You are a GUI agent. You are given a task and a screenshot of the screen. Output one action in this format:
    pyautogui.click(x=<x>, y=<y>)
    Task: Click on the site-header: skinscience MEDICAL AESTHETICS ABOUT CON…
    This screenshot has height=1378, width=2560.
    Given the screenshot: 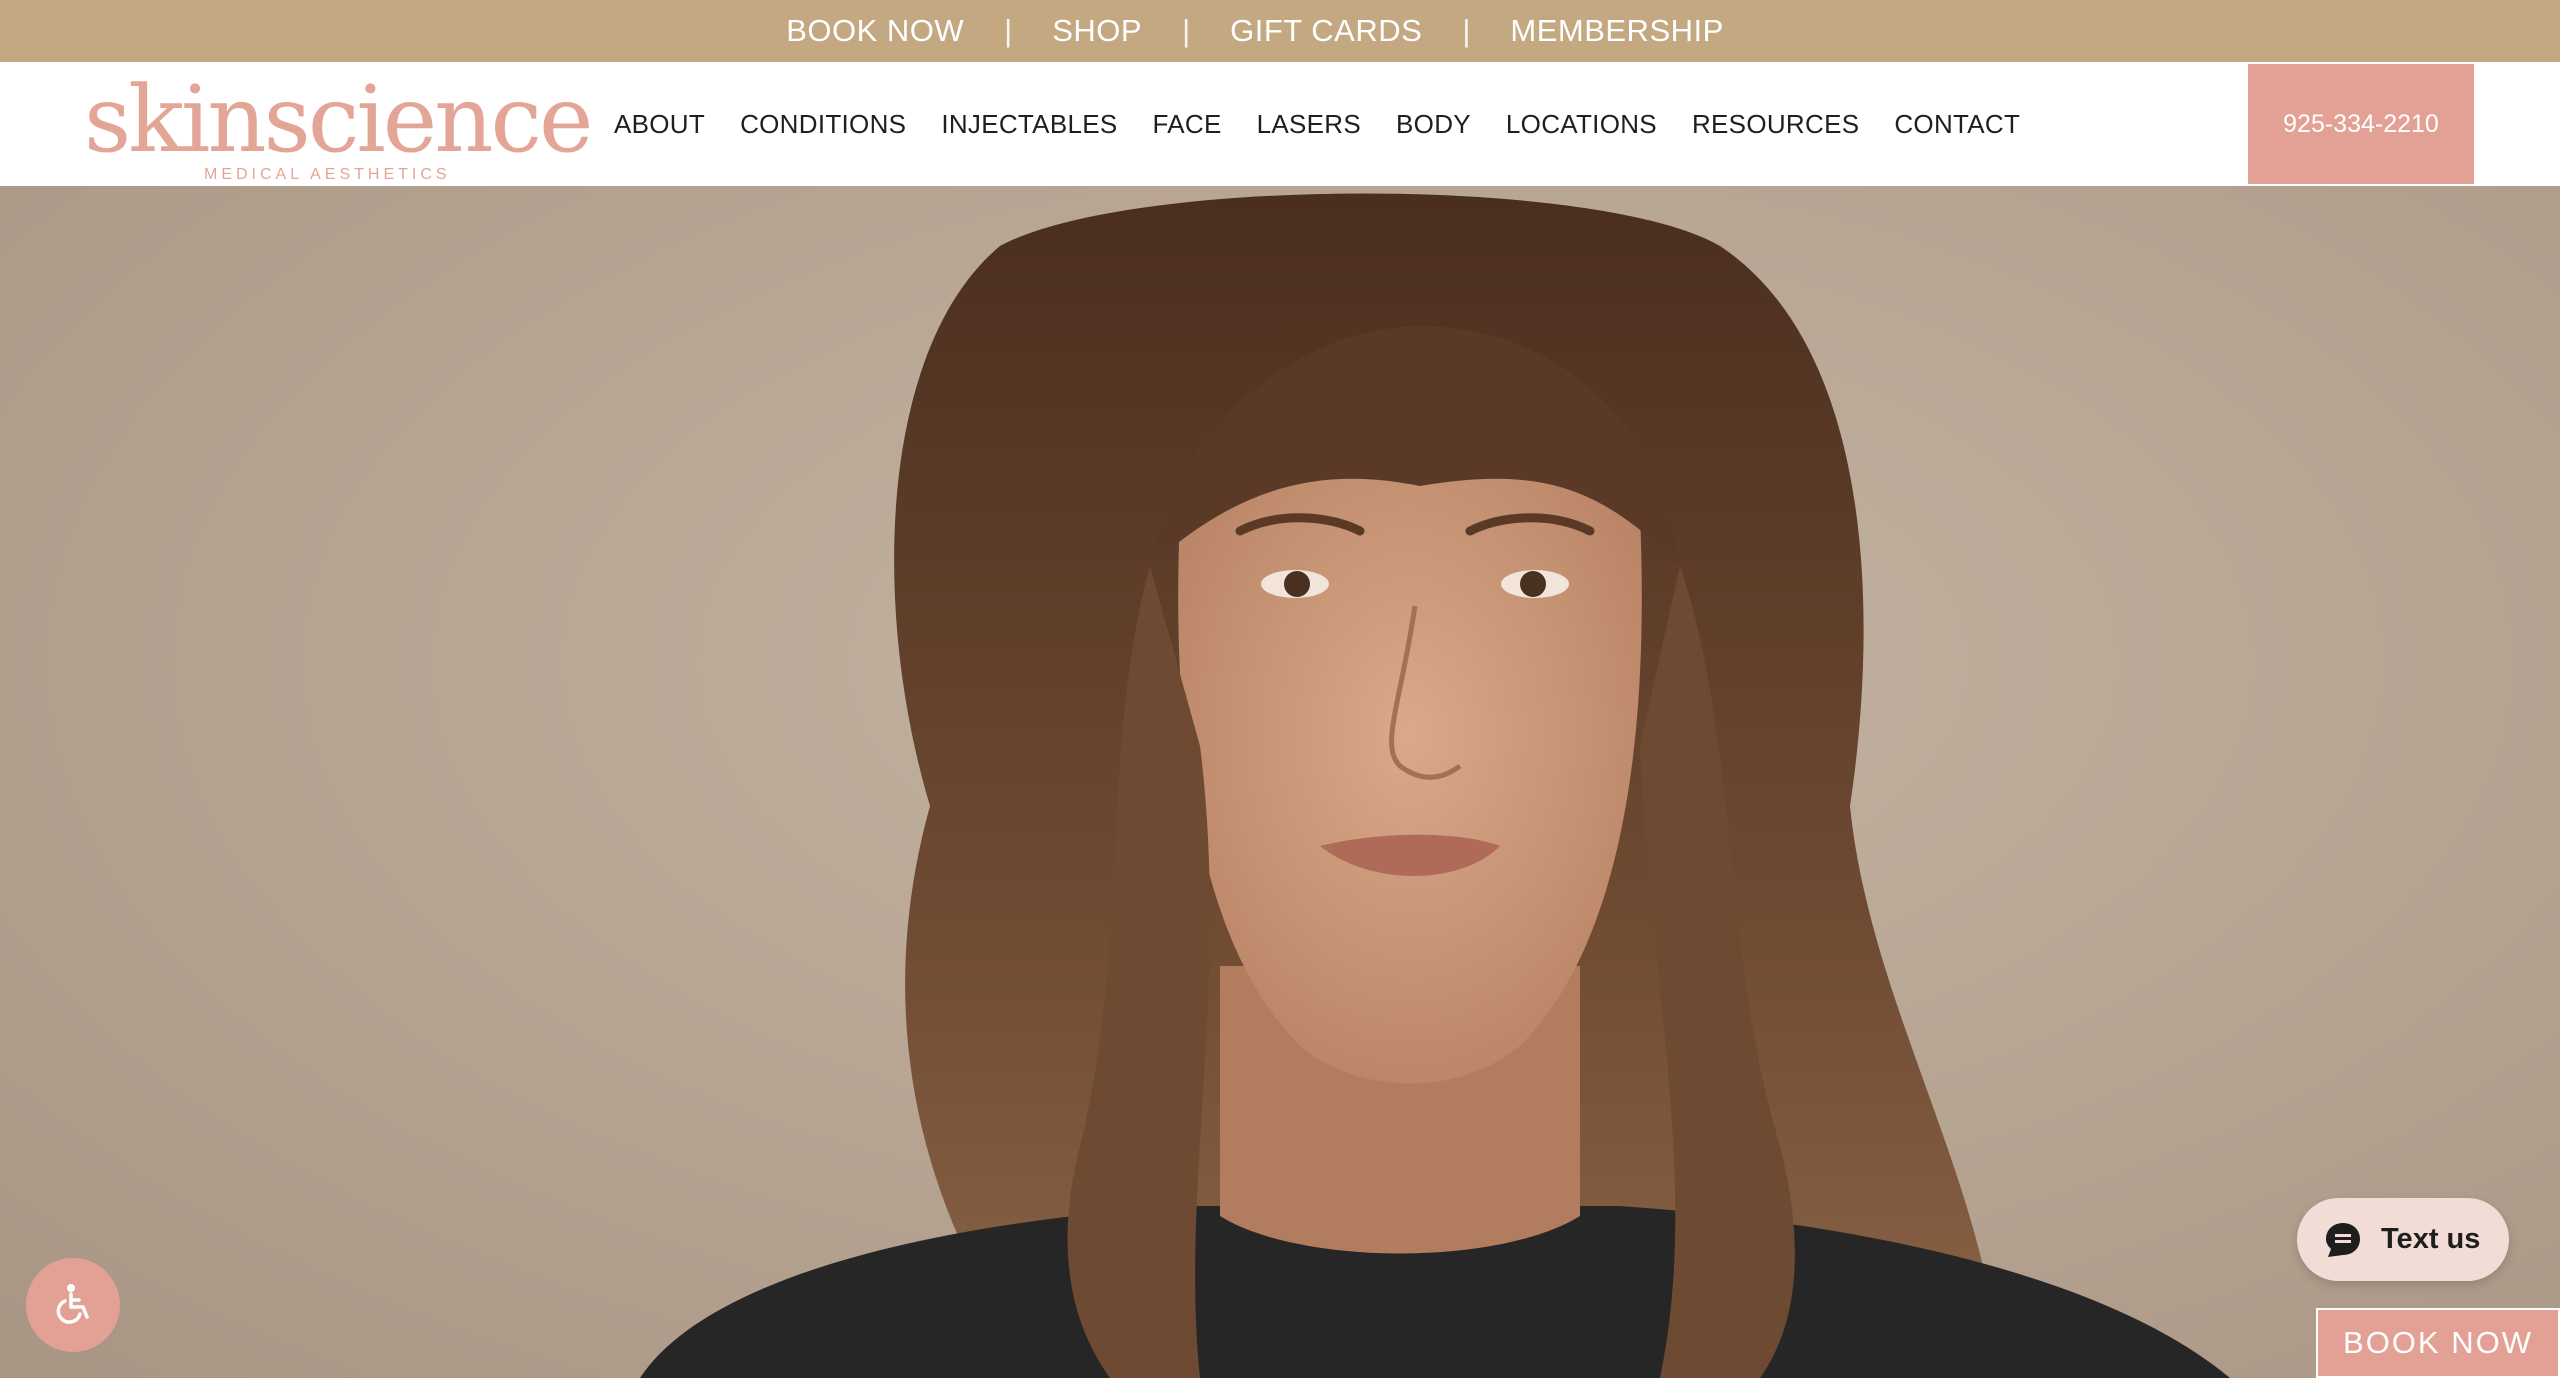 What is the action you would take?
    pyautogui.click(x=1280, y=124)
    